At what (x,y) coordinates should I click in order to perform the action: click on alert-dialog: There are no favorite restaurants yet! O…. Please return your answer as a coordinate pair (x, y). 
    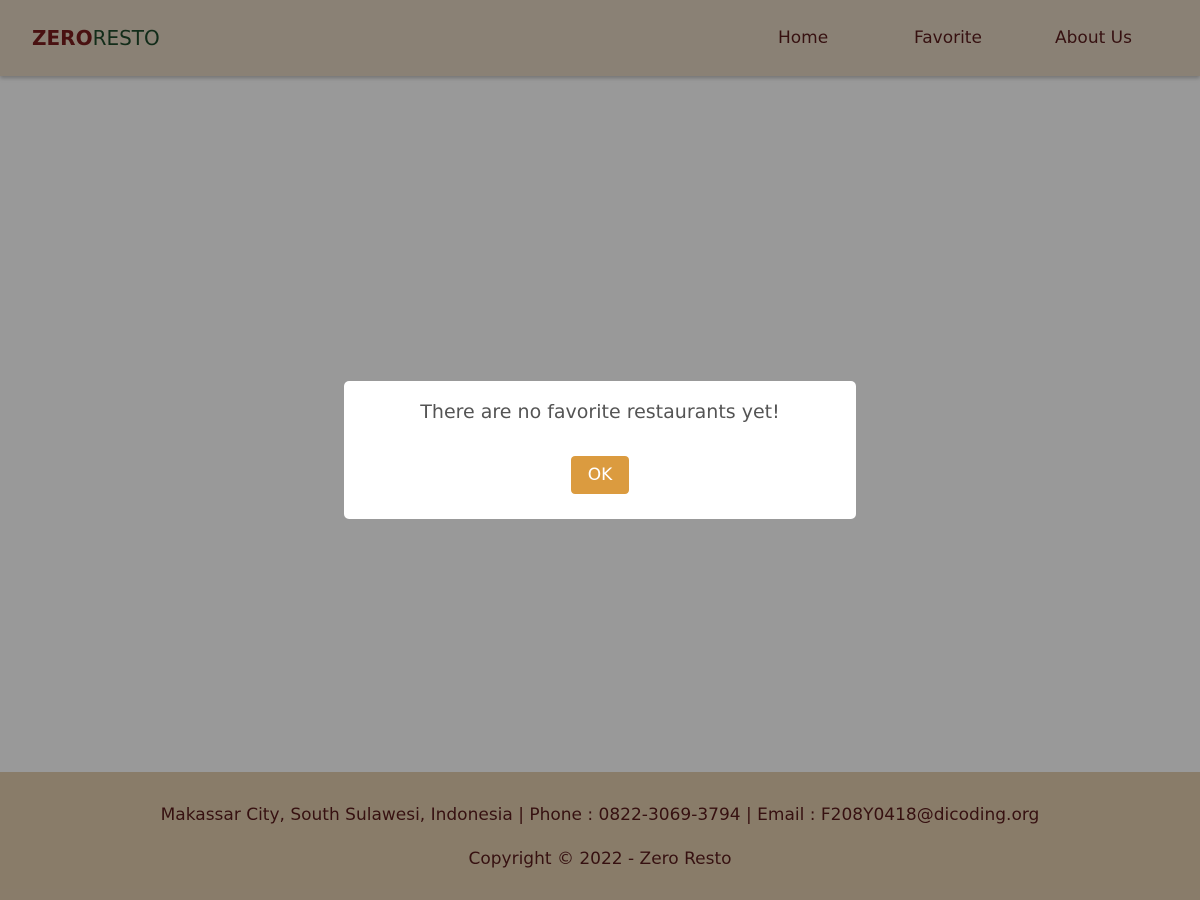
    Looking at the image, I should click on (600, 450).